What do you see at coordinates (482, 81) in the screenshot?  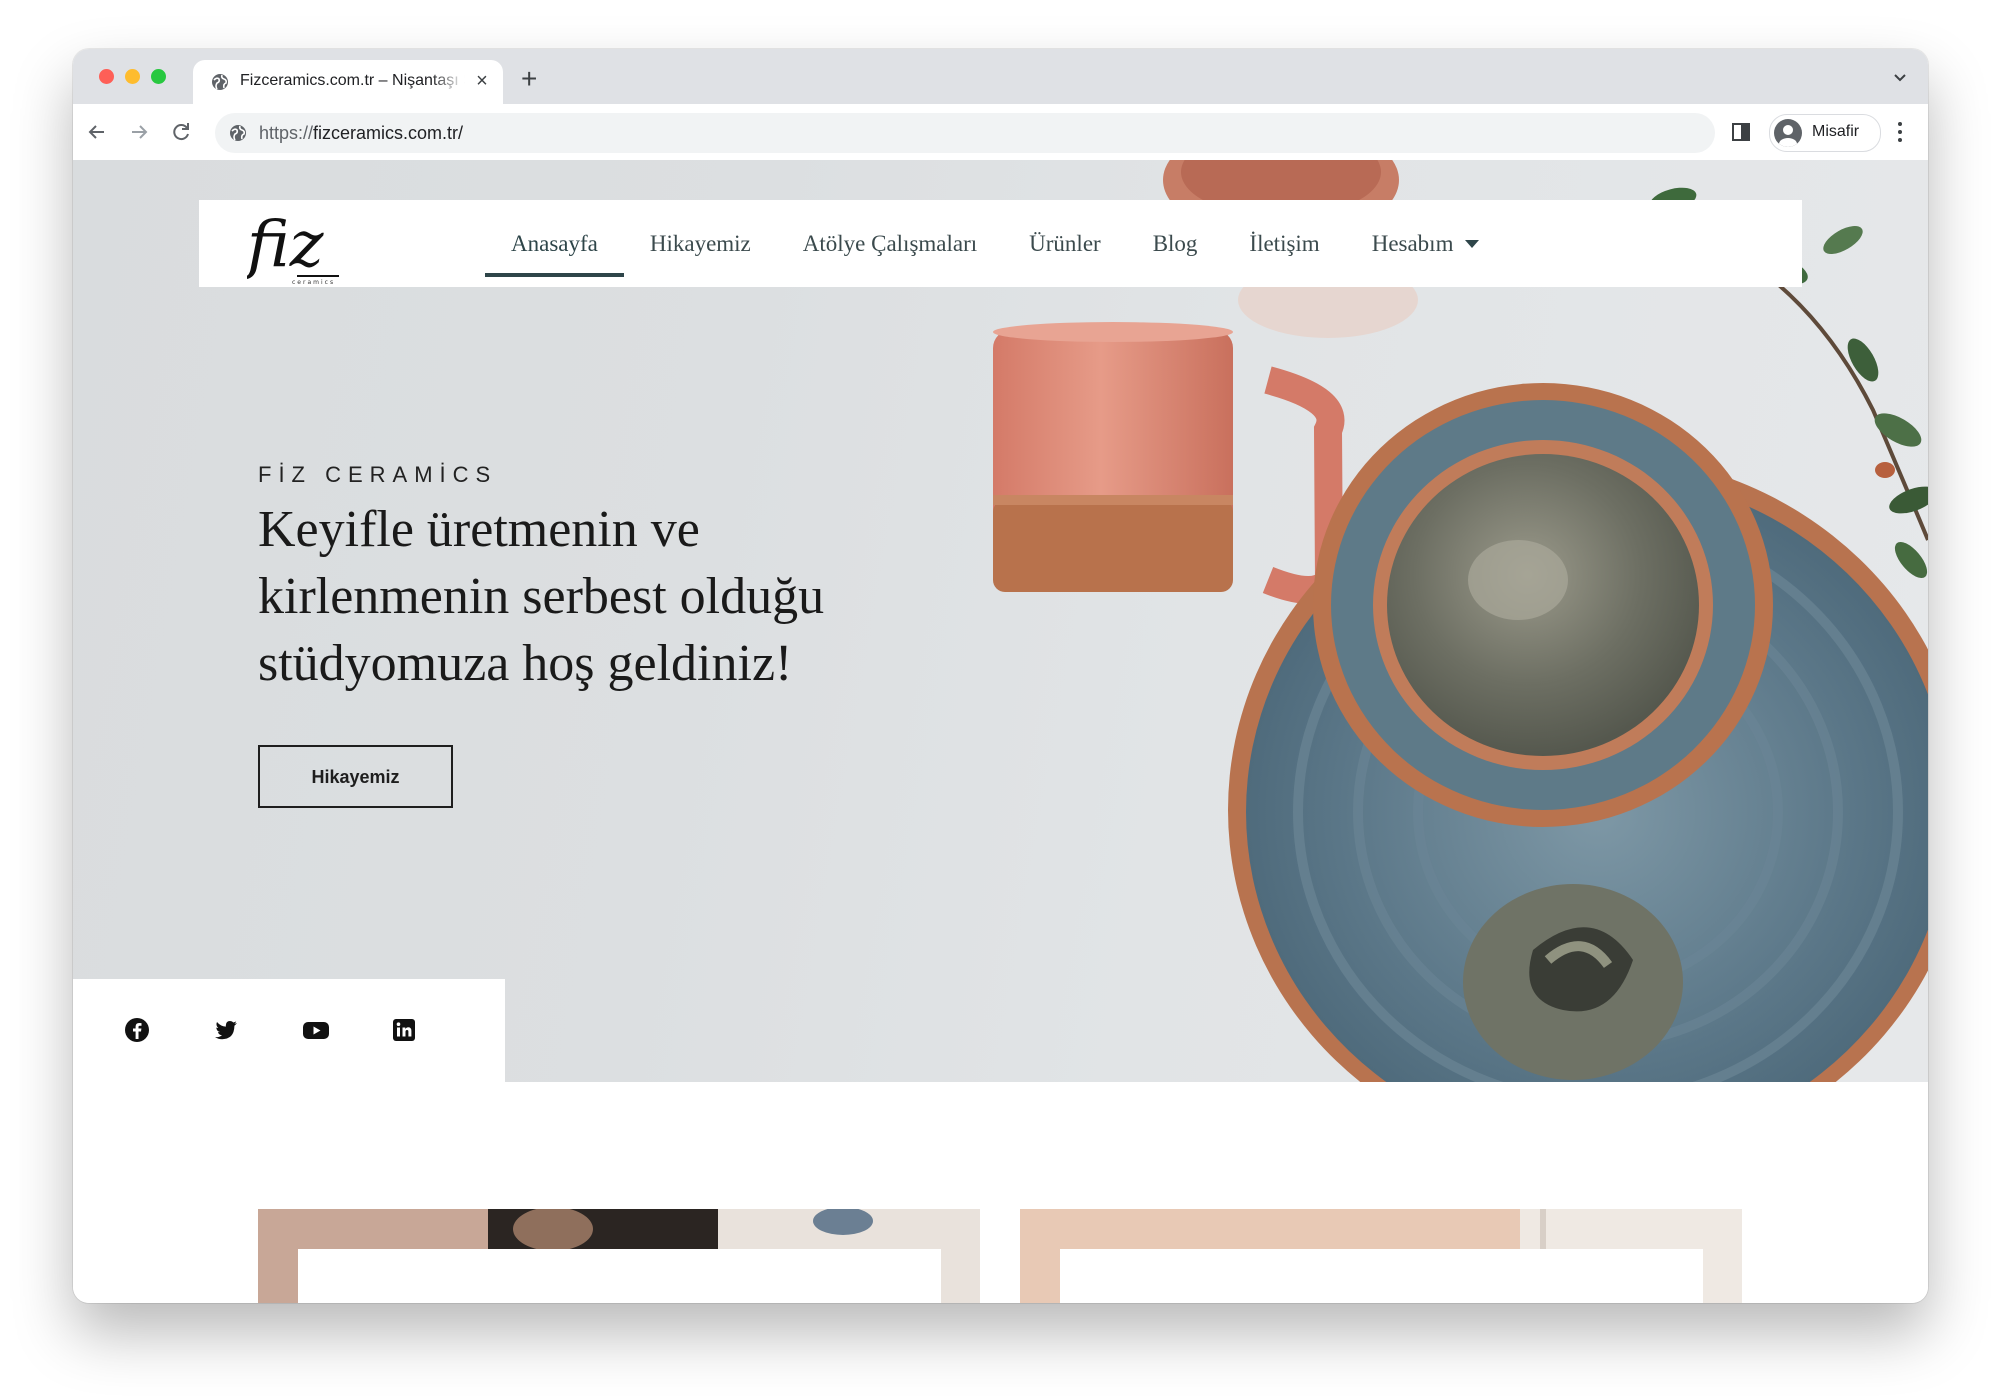 I see `close-icon: ×` at bounding box center [482, 81].